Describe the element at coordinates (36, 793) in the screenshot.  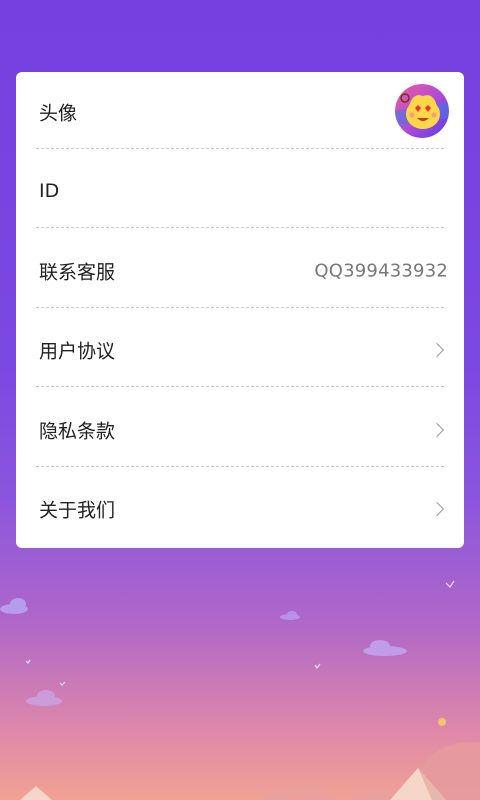
I see `pyramid` at that location.